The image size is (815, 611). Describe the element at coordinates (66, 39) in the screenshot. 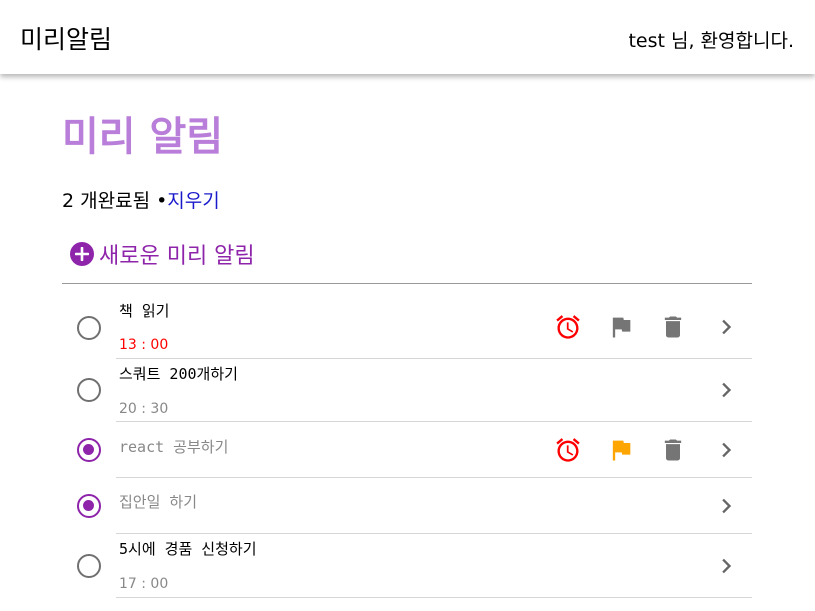

I see `app-title: 미리알림` at that location.